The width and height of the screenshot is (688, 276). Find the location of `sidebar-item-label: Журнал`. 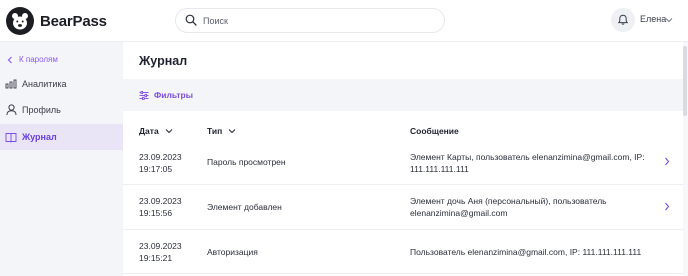

sidebar-item-label: Журнал is located at coordinates (39, 137).